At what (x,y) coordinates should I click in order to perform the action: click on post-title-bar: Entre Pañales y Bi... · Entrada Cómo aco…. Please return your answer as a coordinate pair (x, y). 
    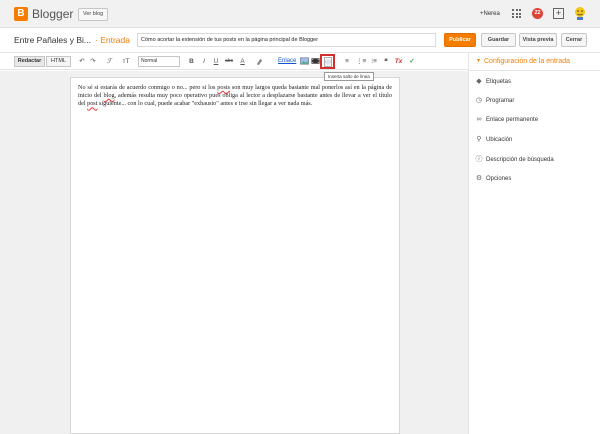
    Looking at the image, I should click on (300, 40).